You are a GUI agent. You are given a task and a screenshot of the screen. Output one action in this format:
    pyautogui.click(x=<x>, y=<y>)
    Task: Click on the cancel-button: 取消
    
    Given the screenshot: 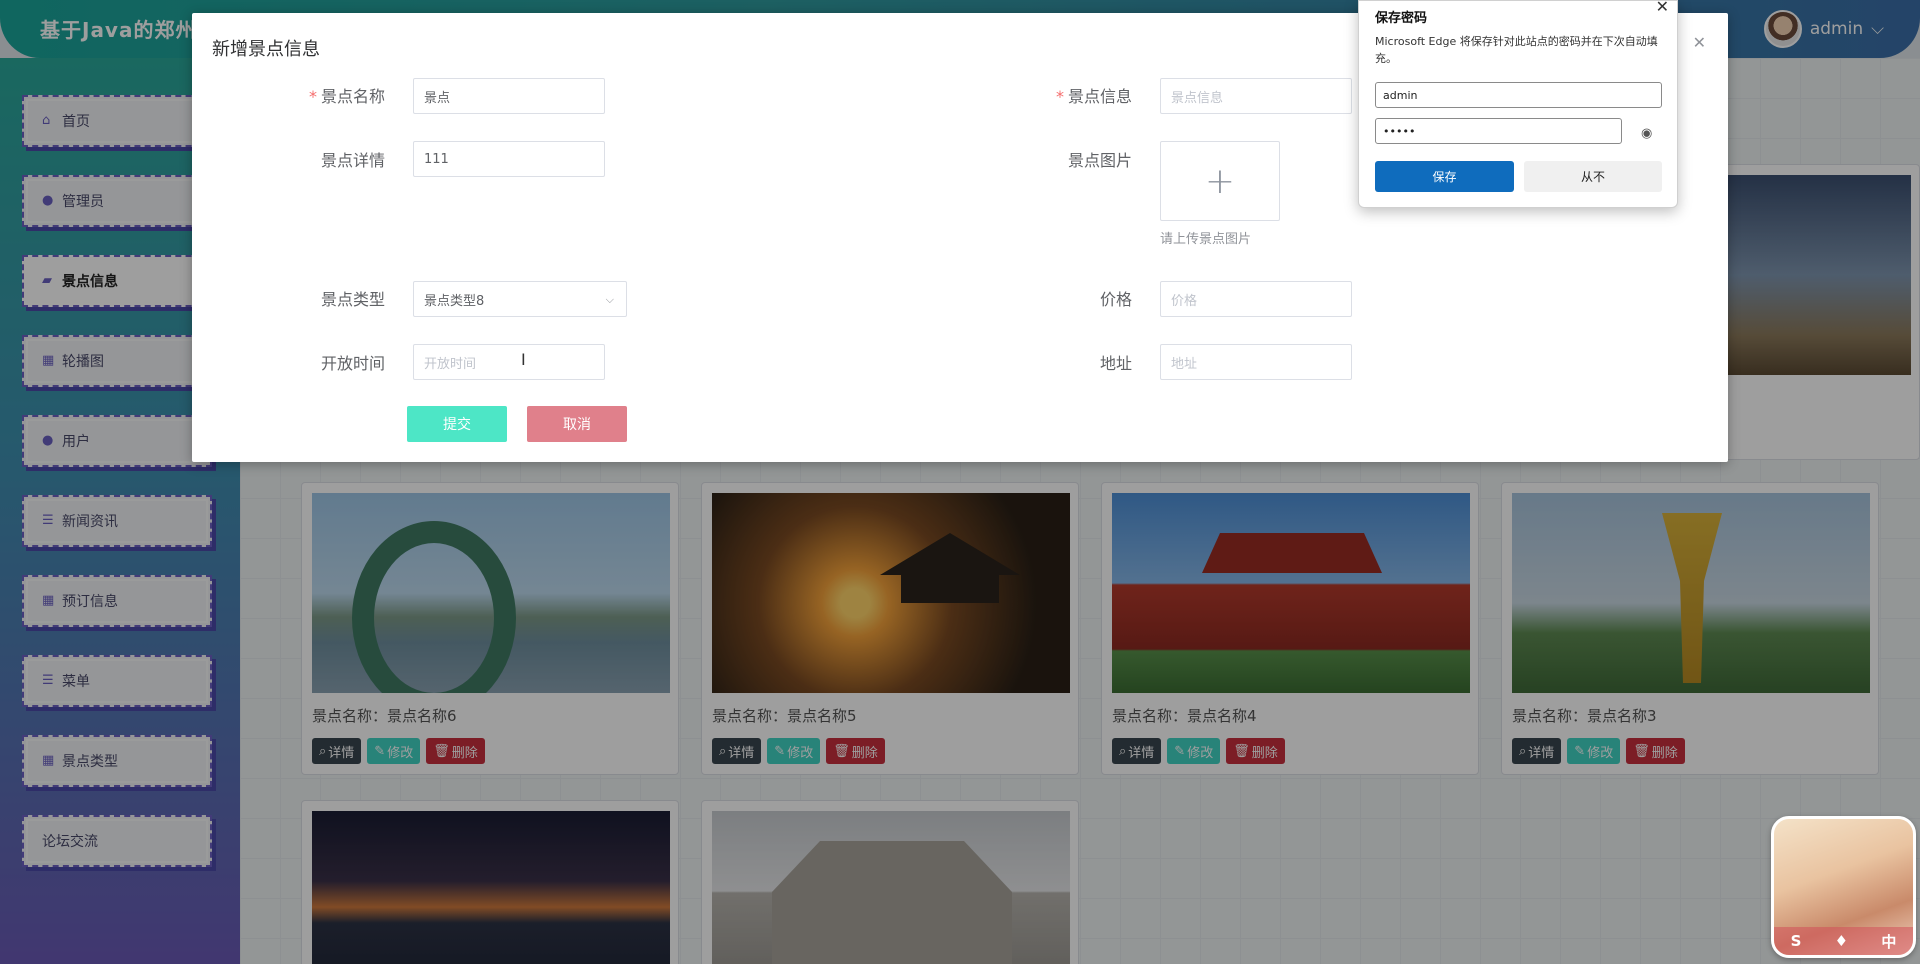 What is the action you would take?
    pyautogui.click(x=577, y=424)
    